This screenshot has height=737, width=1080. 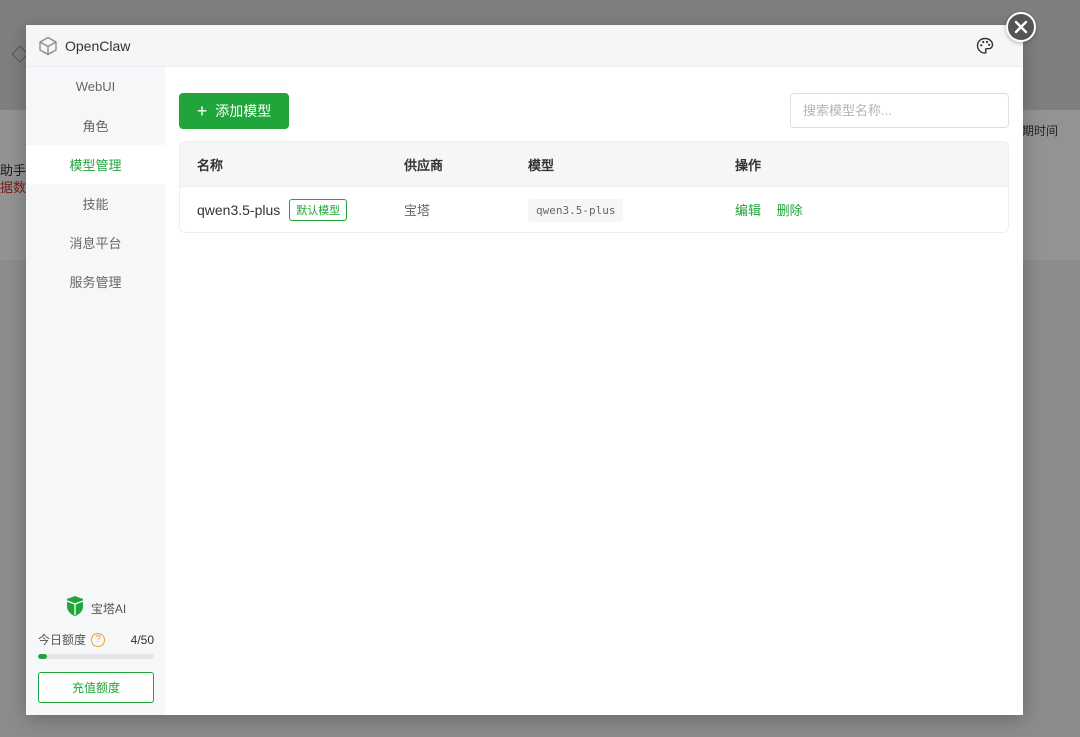 What do you see at coordinates (748, 165) in the screenshot?
I see `column-header-actions: 操作` at bounding box center [748, 165].